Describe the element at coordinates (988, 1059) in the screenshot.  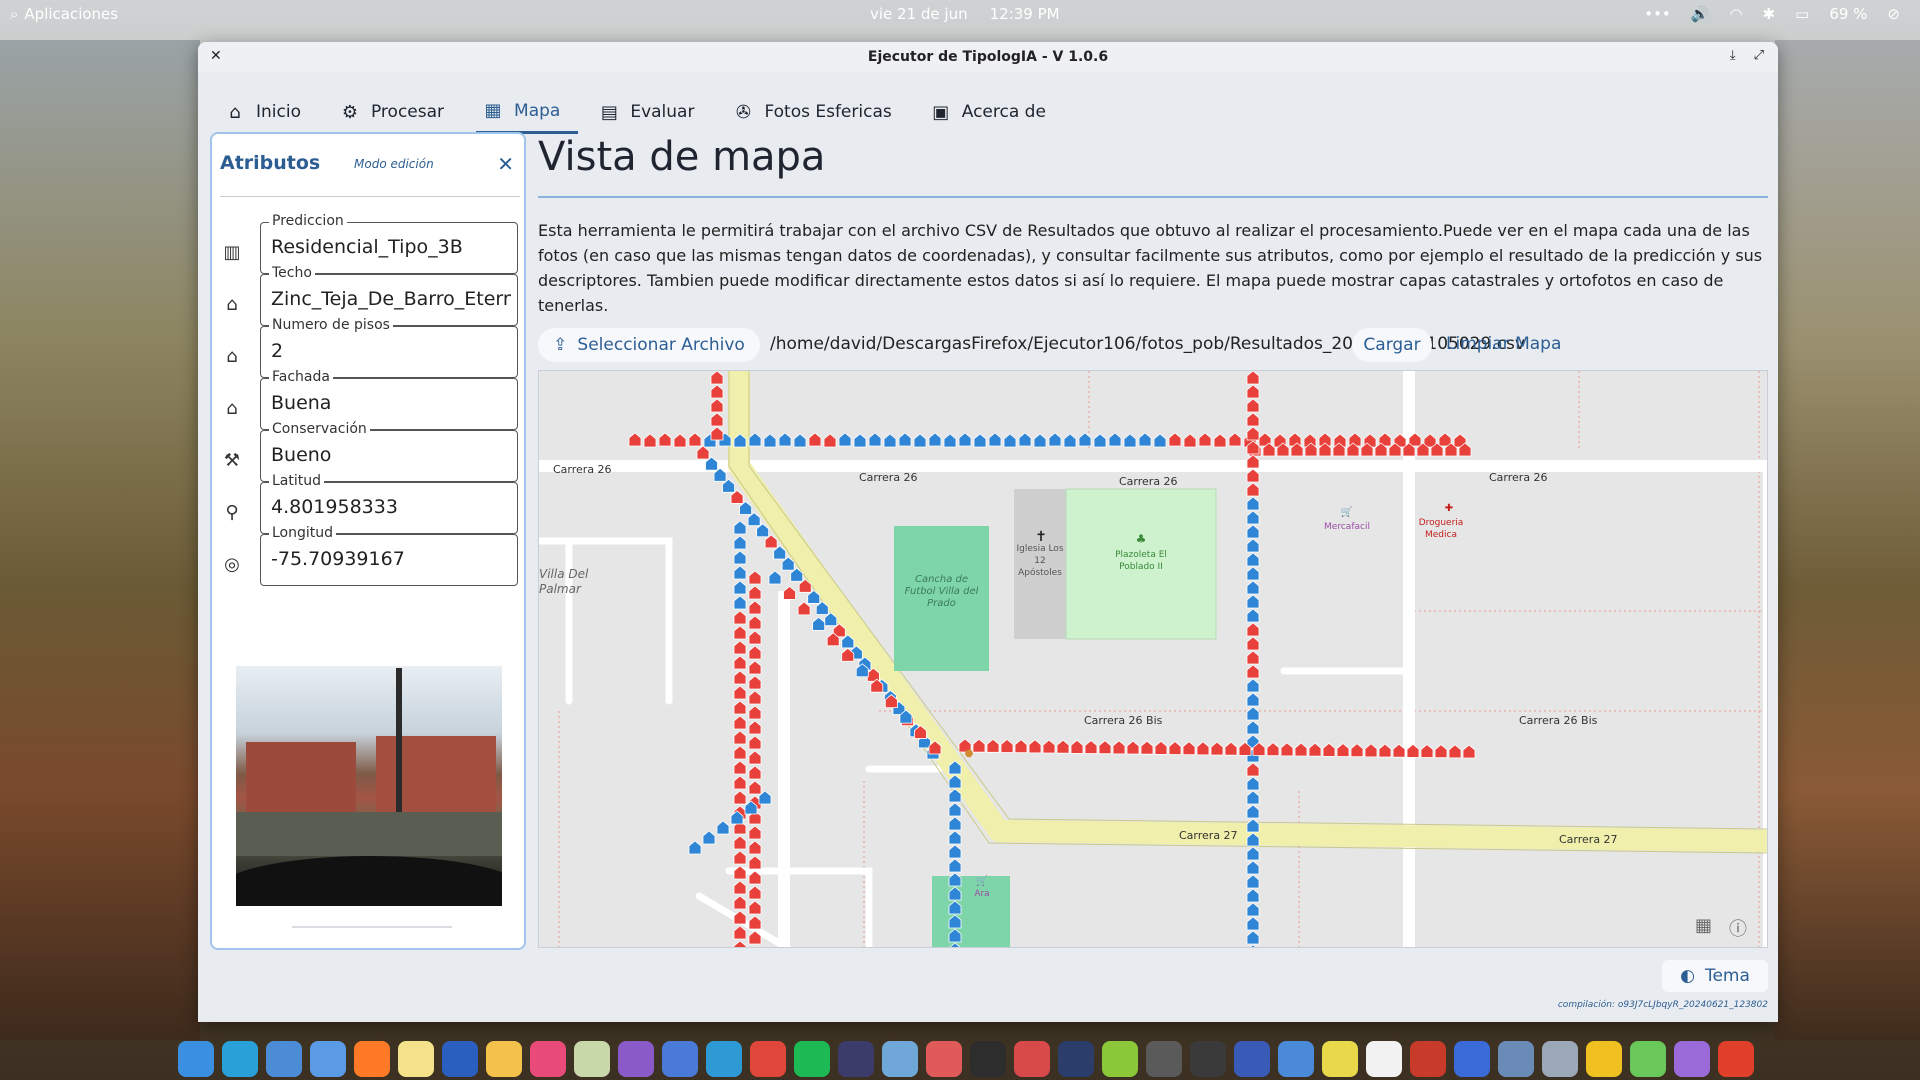
I see `terminal-app-icon` at that location.